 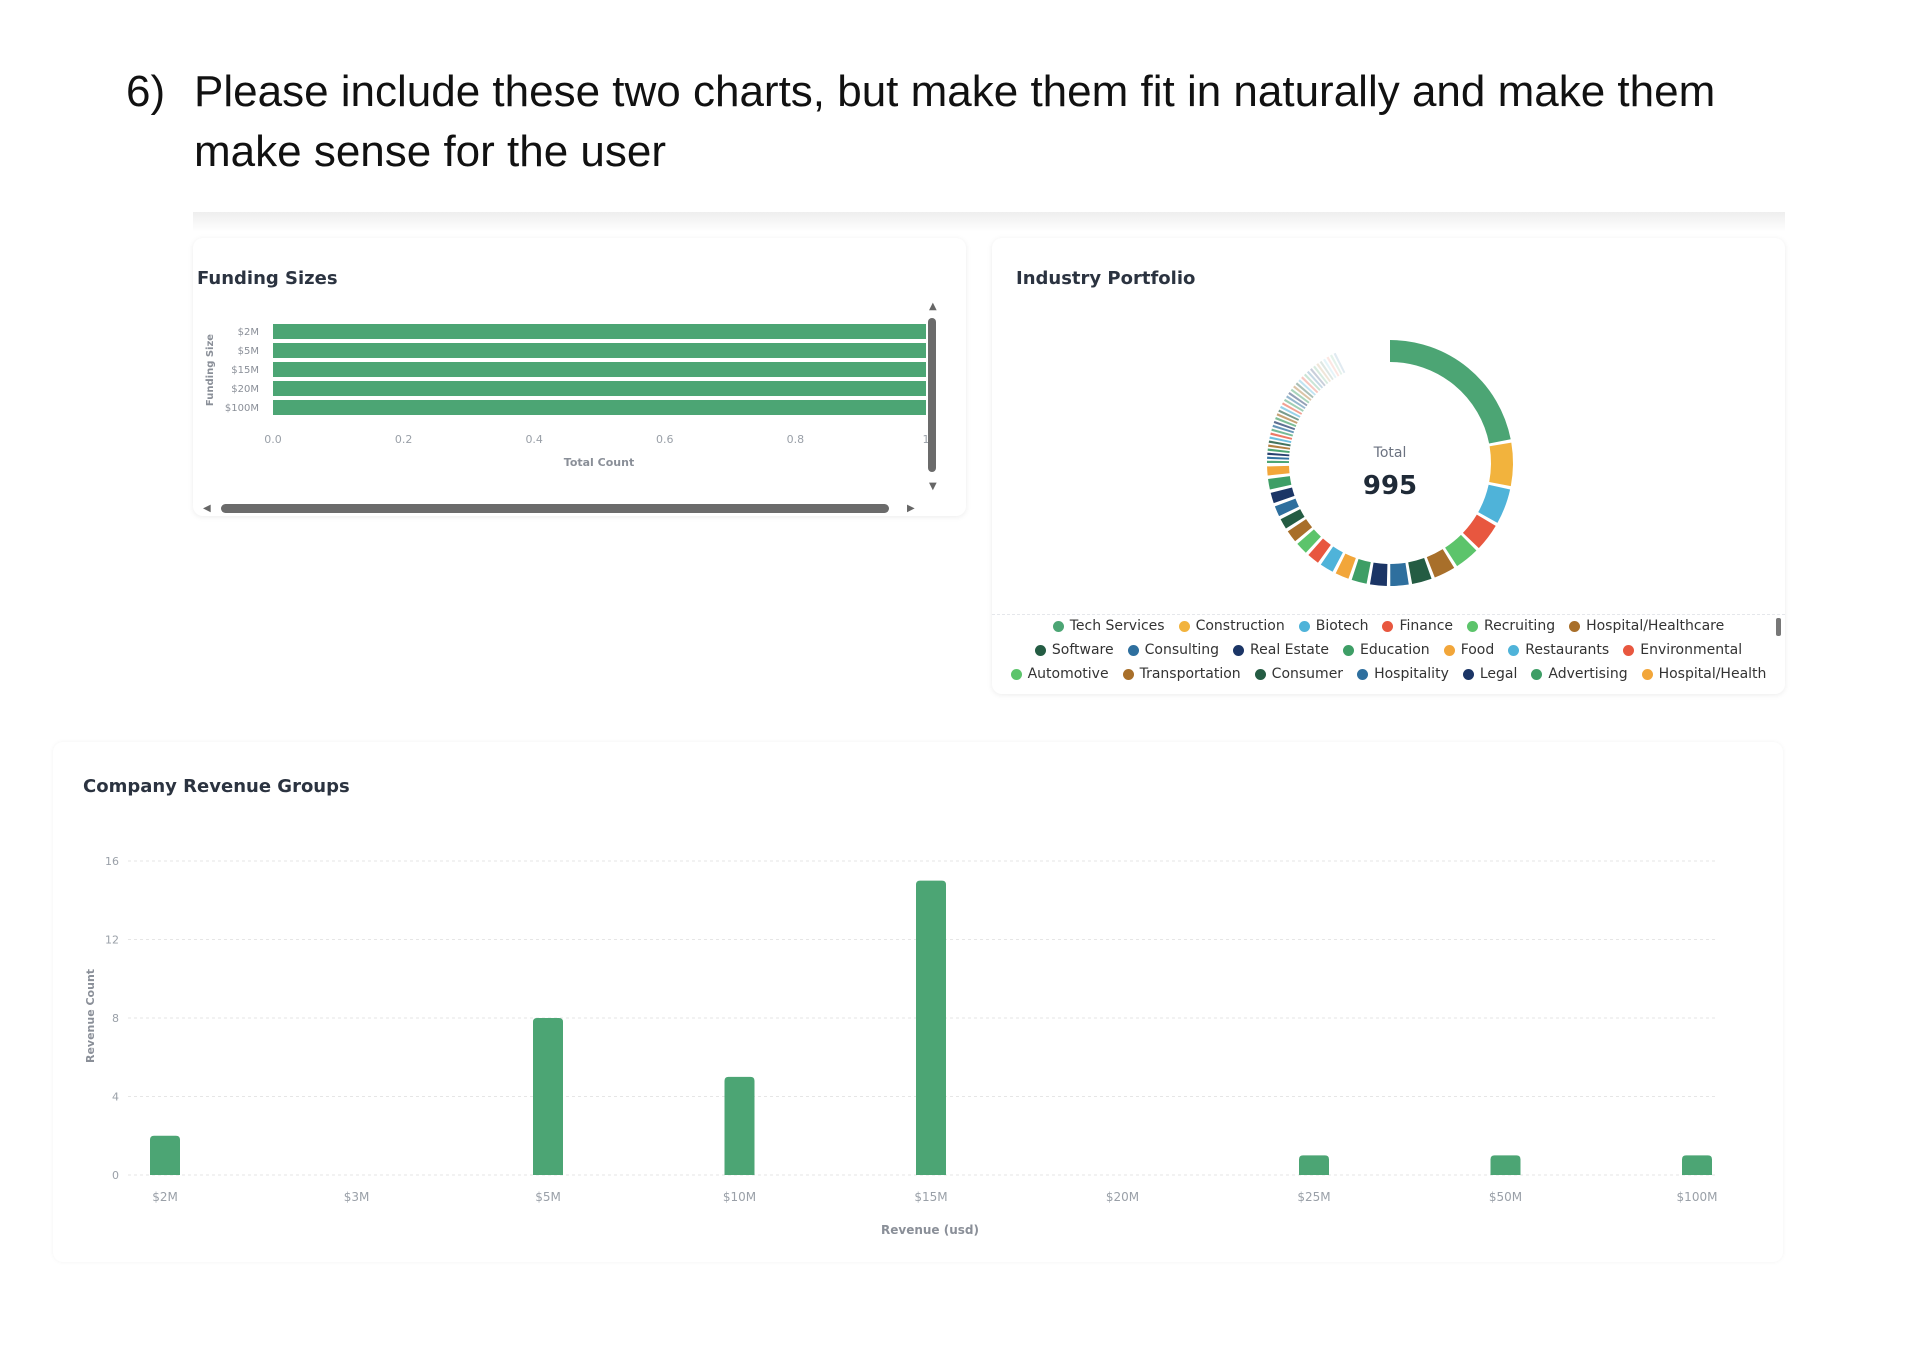 What do you see at coordinates (1313, 1197) in the screenshot?
I see `revenue-xtick-label: $25M` at bounding box center [1313, 1197].